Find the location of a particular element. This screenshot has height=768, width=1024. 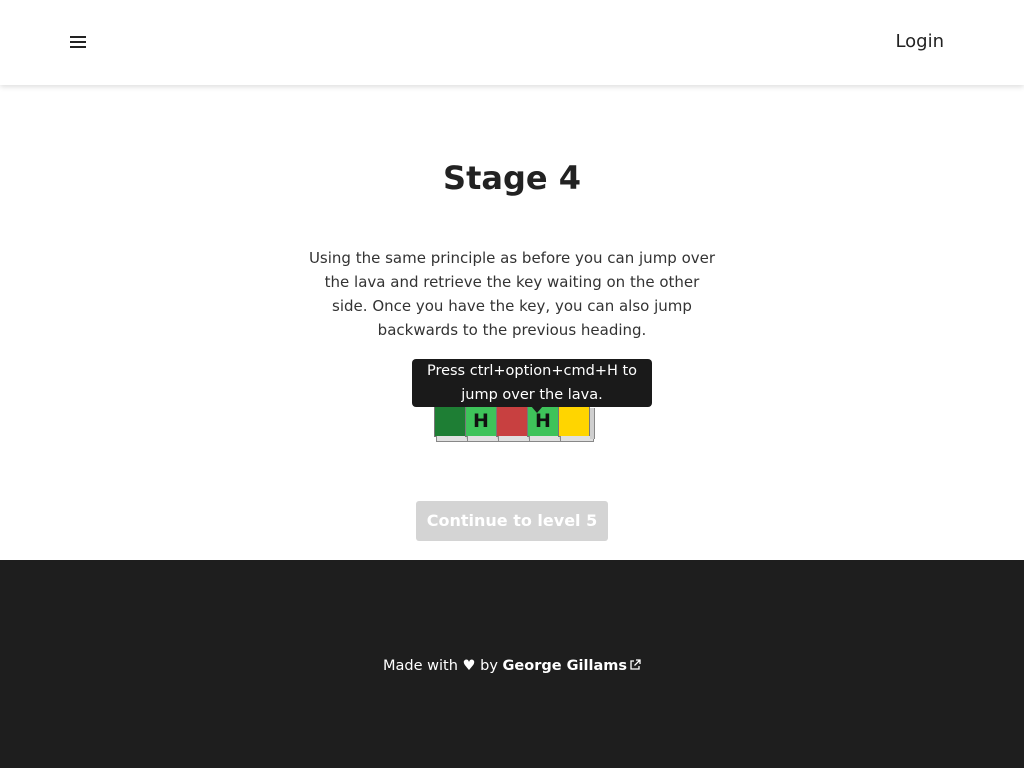

page-title: Stage 4 is located at coordinates (512, 178).